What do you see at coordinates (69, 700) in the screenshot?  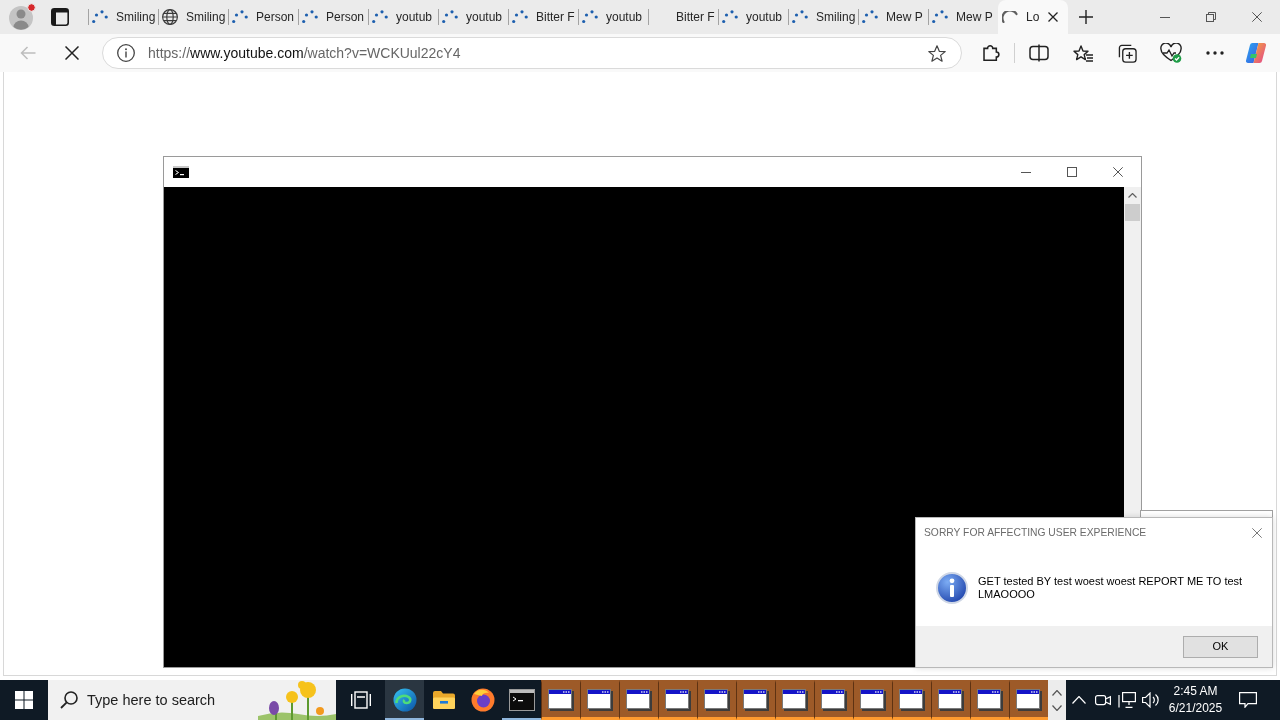 I see `search-icon` at bounding box center [69, 700].